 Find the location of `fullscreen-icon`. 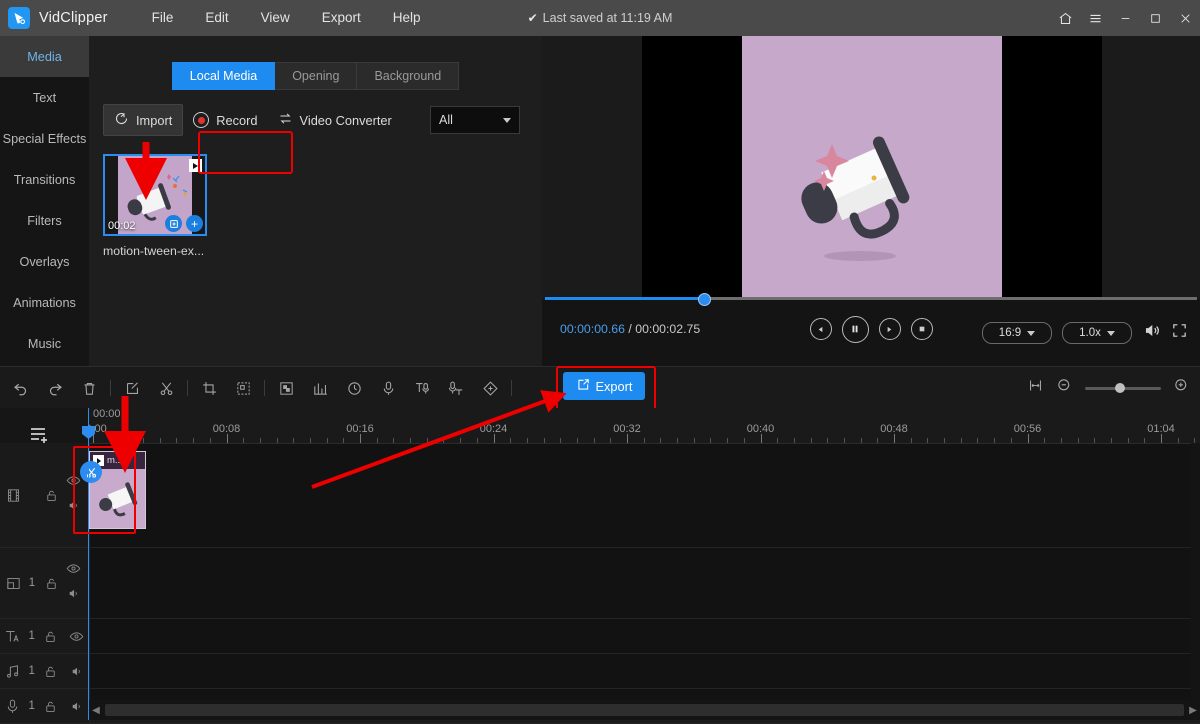

fullscreen-icon is located at coordinates (1179, 333).